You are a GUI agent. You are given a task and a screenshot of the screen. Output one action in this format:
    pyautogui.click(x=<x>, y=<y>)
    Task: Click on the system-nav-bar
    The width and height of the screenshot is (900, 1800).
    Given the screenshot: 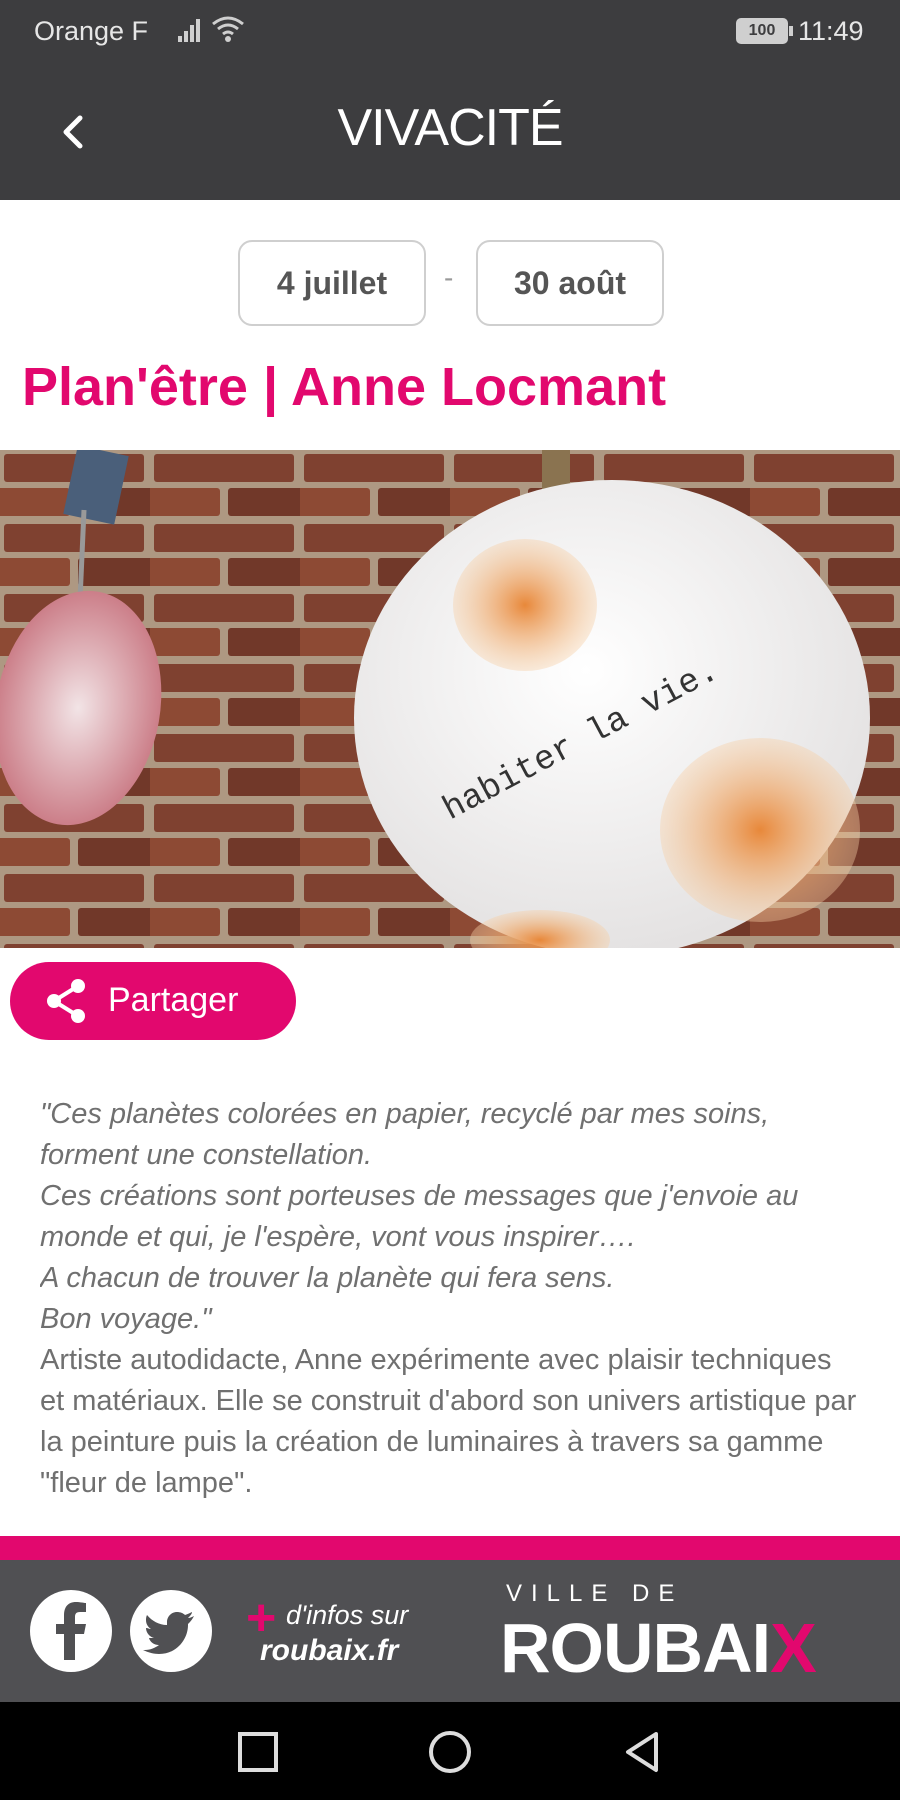 What is the action you would take?
    pyautogui.click(x=450, y=1751)
    